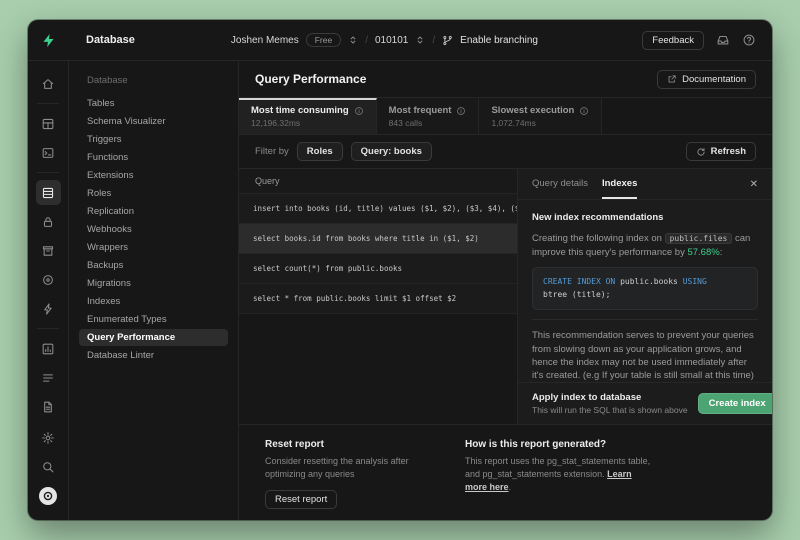  What do you see at coordinates (153, 103) in the screenshot?
I see `sidebar-item-tables: Tables` at bounding box center [153, 103].